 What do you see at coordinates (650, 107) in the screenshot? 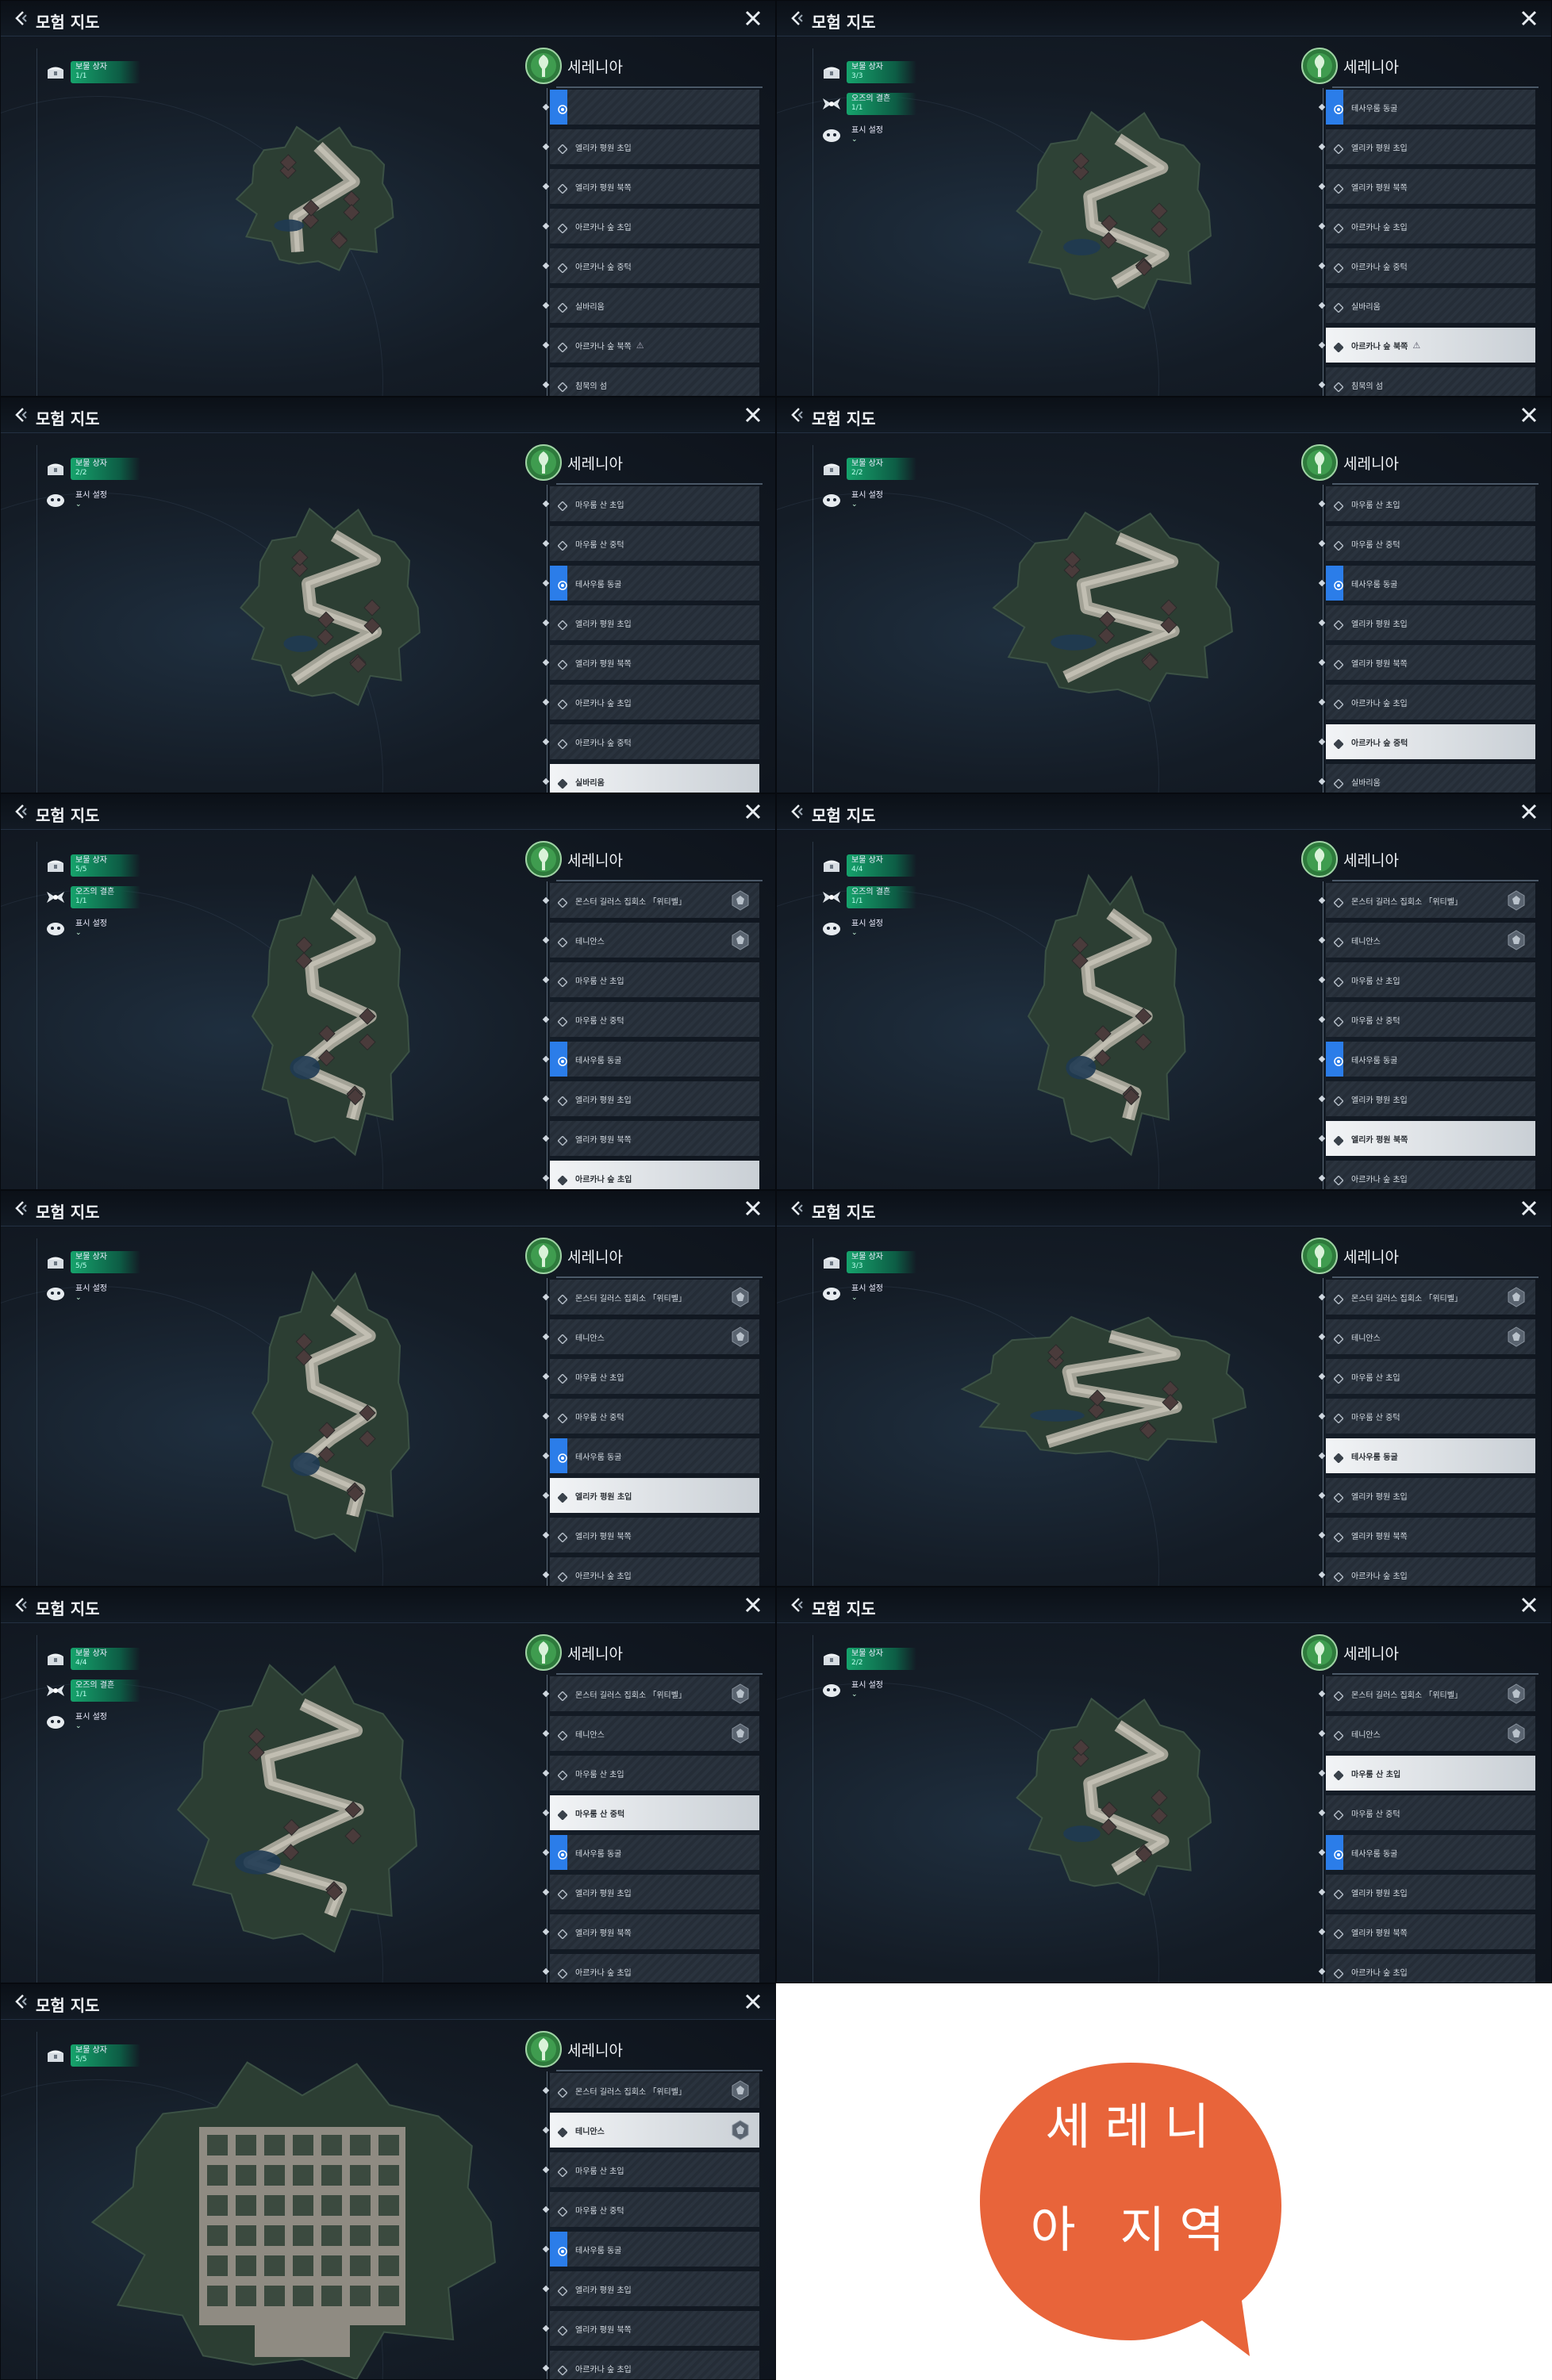
I see `stage-item` at bounding box center [650, 107].